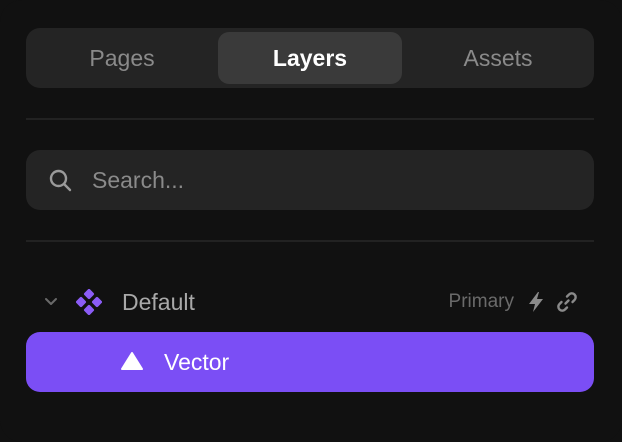  I want to click on search-icon, so click(60, 180).